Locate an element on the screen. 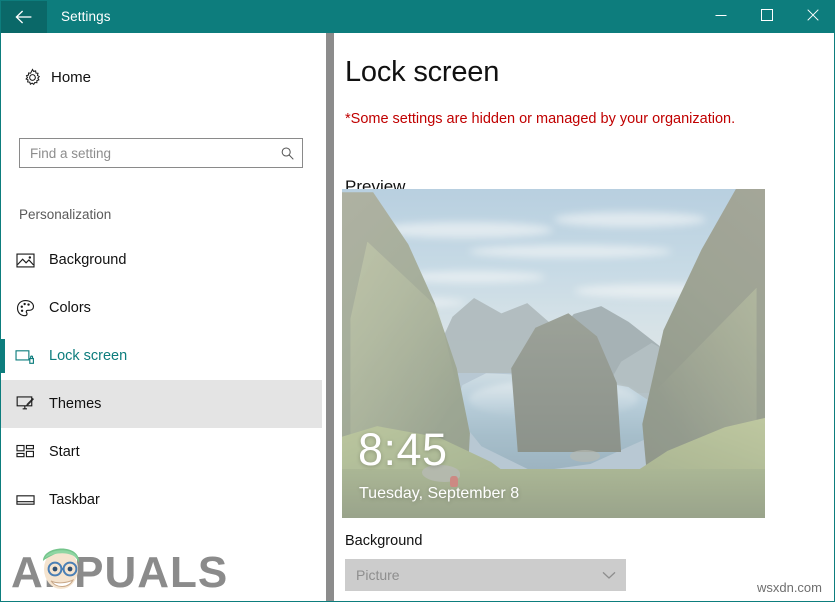  sidebar-item-colors-label: Colors is located at coordinates (70, 308).